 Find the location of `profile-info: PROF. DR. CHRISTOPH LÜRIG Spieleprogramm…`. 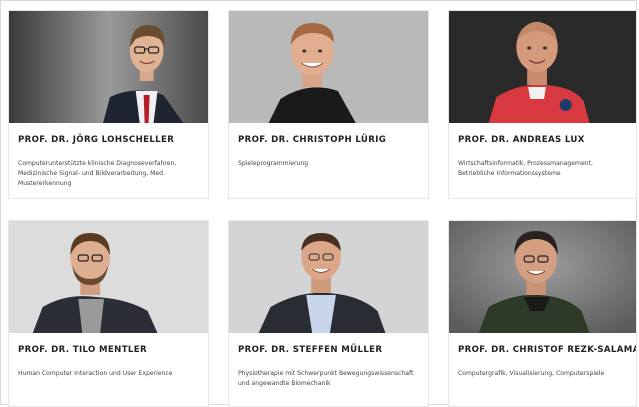

profile-info: PROF. DR. CHRISTOPH LÜRIG Spieleprogramm… is located at coordinates (328, 146).